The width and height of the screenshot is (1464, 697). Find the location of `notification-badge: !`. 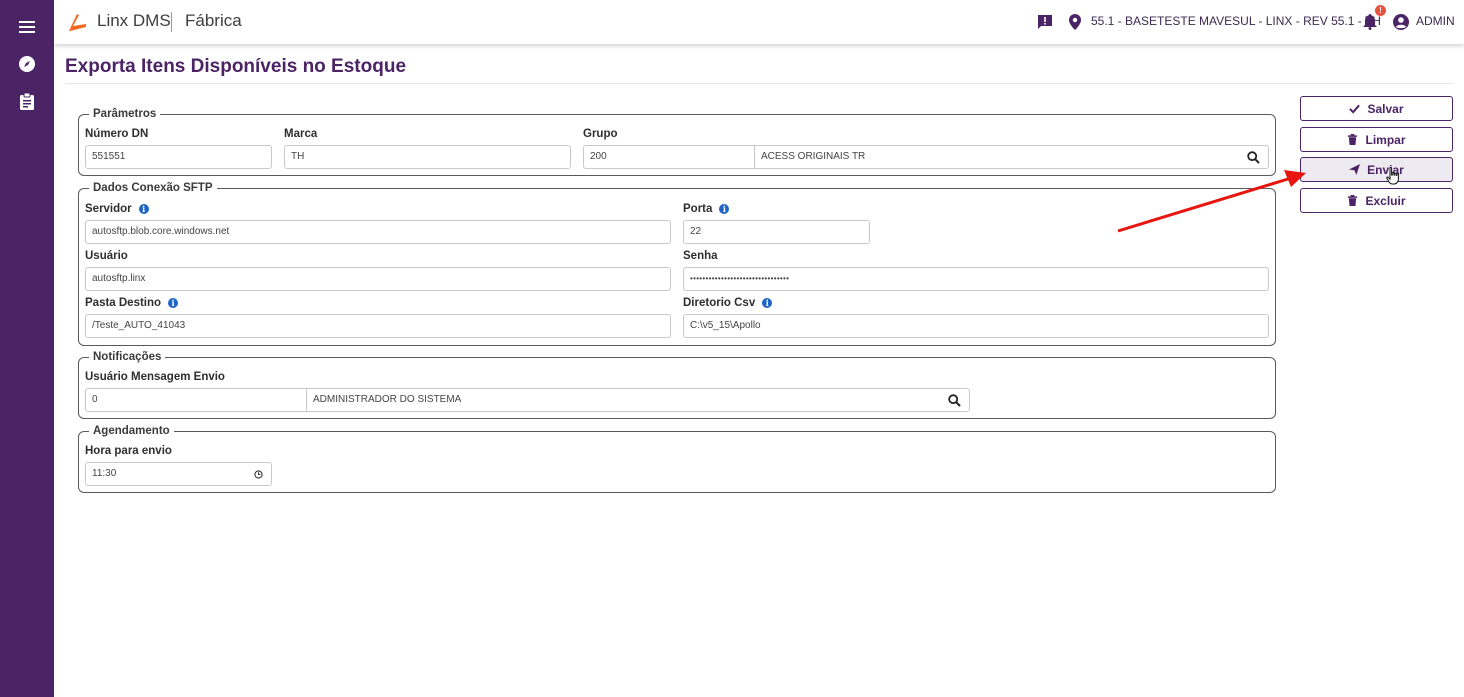

notification-badge: ! is located at coordinates (1380, 10).